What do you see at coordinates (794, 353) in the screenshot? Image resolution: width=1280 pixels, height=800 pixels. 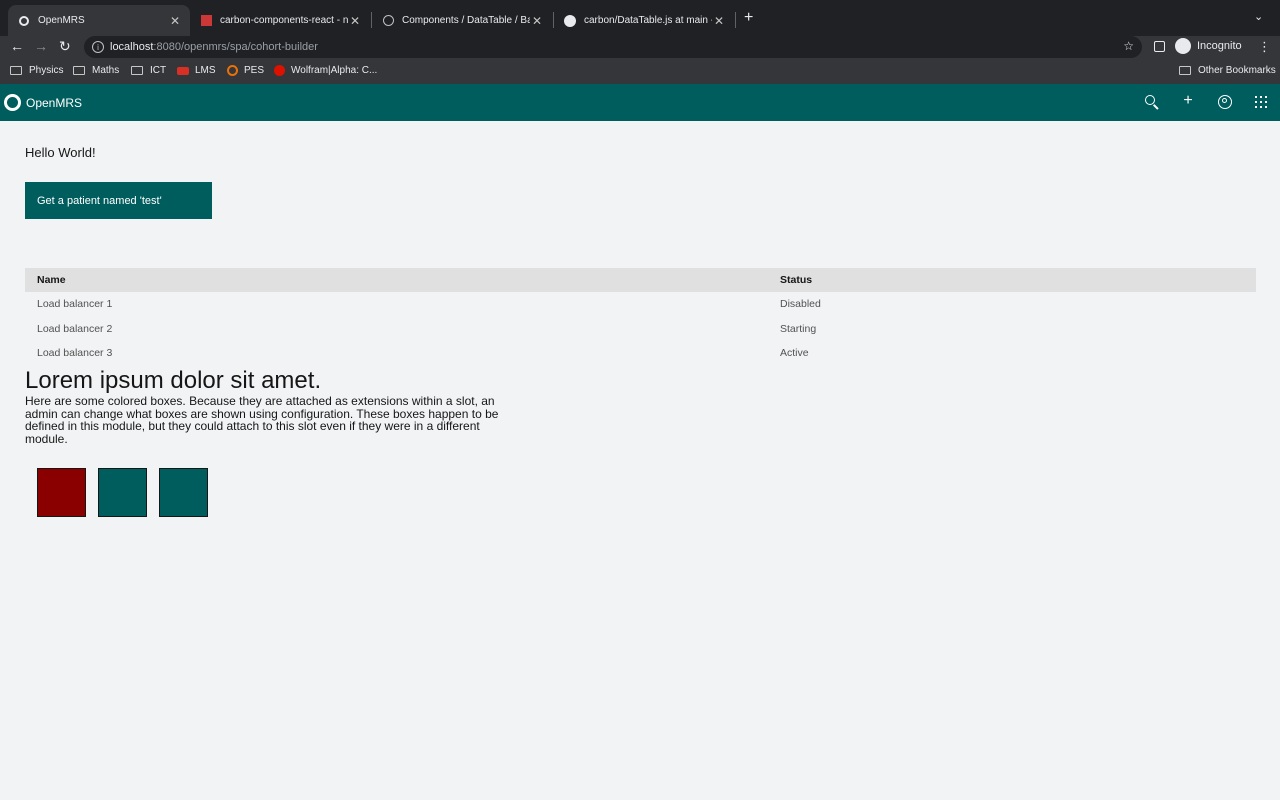 I see `cell-status: Active` at bounding box center [794, 353].